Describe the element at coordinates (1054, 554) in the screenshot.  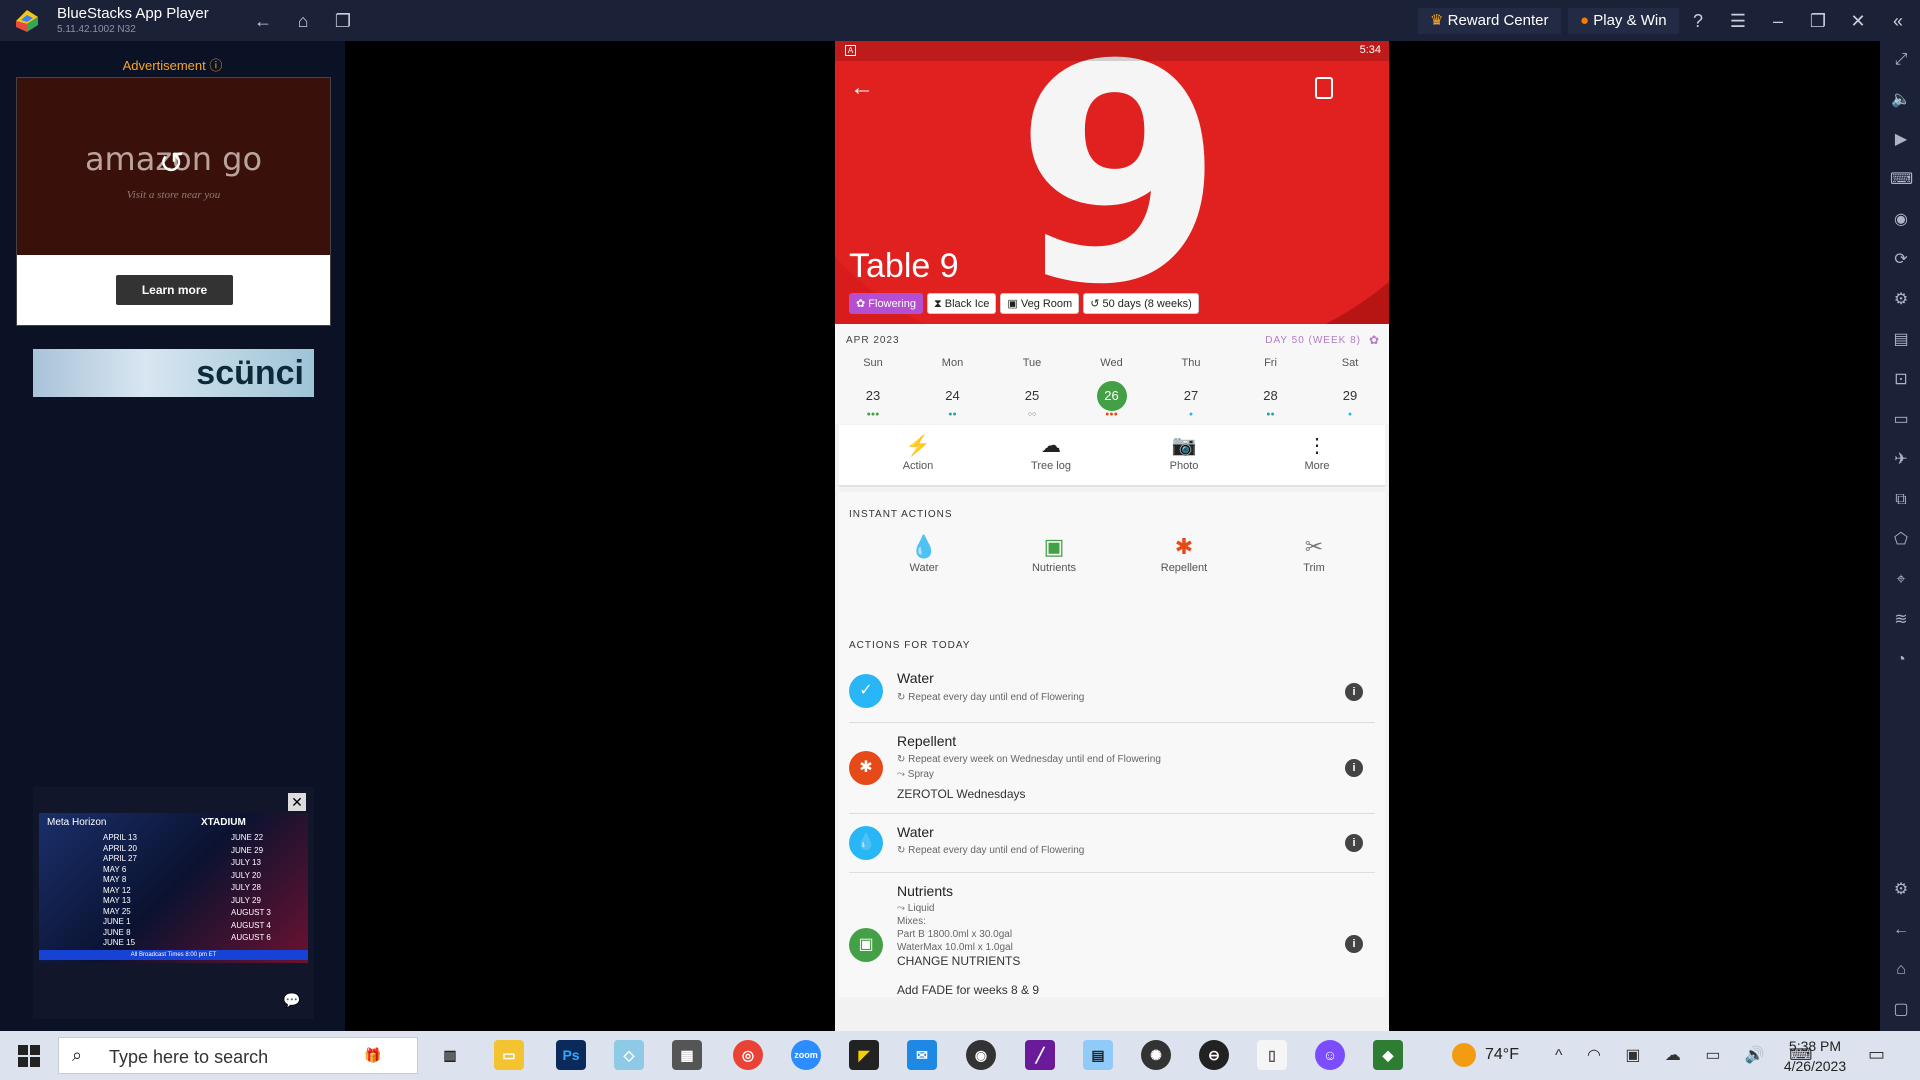
I see `instant-nutrients-button: ▣ Nutrients` at that location.